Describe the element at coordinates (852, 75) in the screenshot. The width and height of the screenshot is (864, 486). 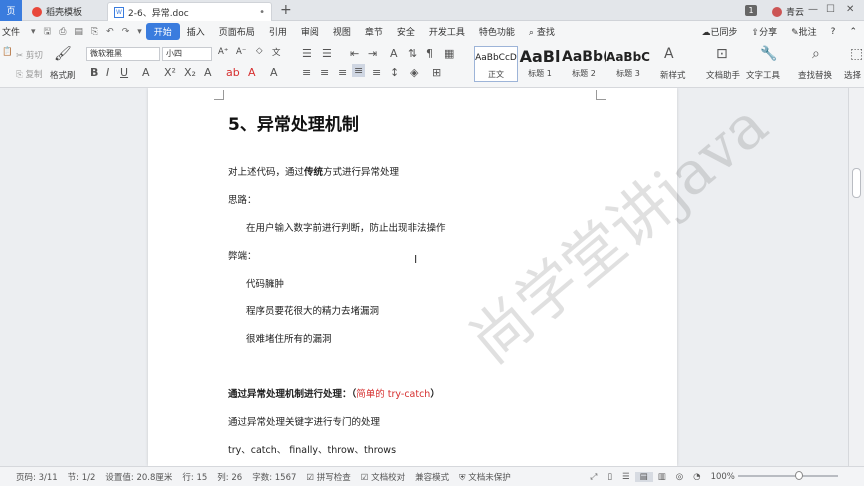
I see `select-button: 选择` at that location.